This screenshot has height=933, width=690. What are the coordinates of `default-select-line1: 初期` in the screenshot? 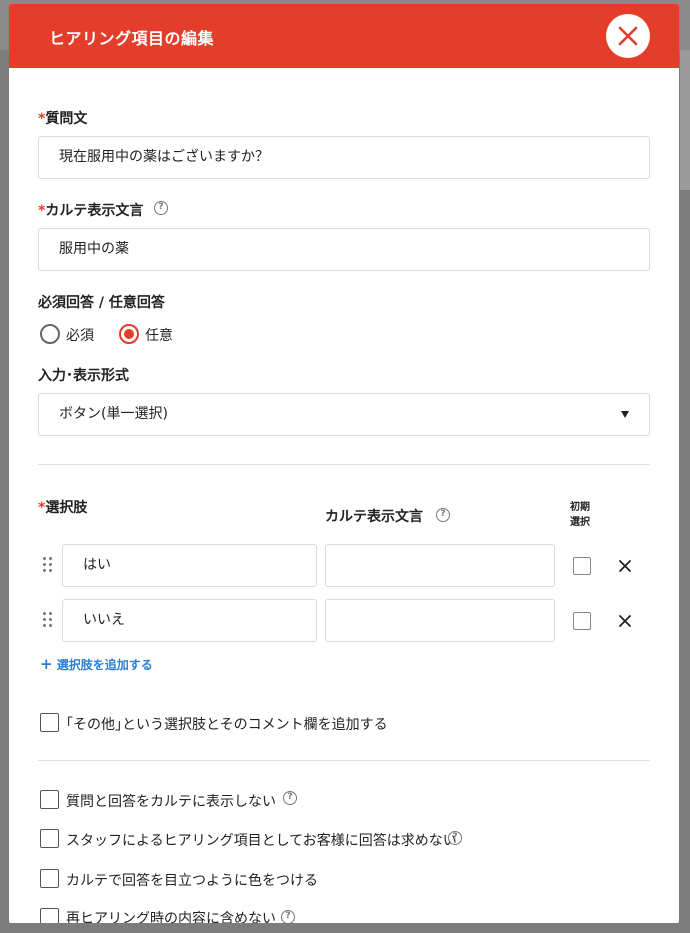 It's located at (580, 507).